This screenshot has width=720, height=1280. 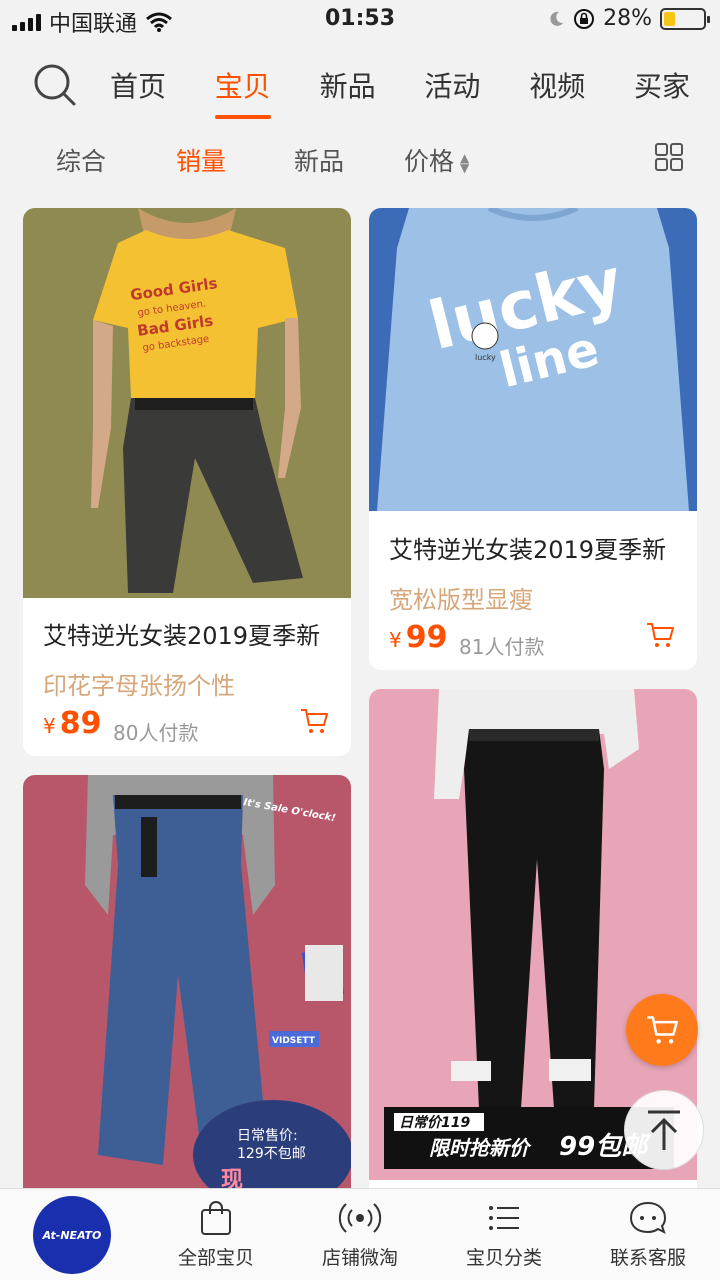 I want to click on search-button, so click(x=55, y=85).